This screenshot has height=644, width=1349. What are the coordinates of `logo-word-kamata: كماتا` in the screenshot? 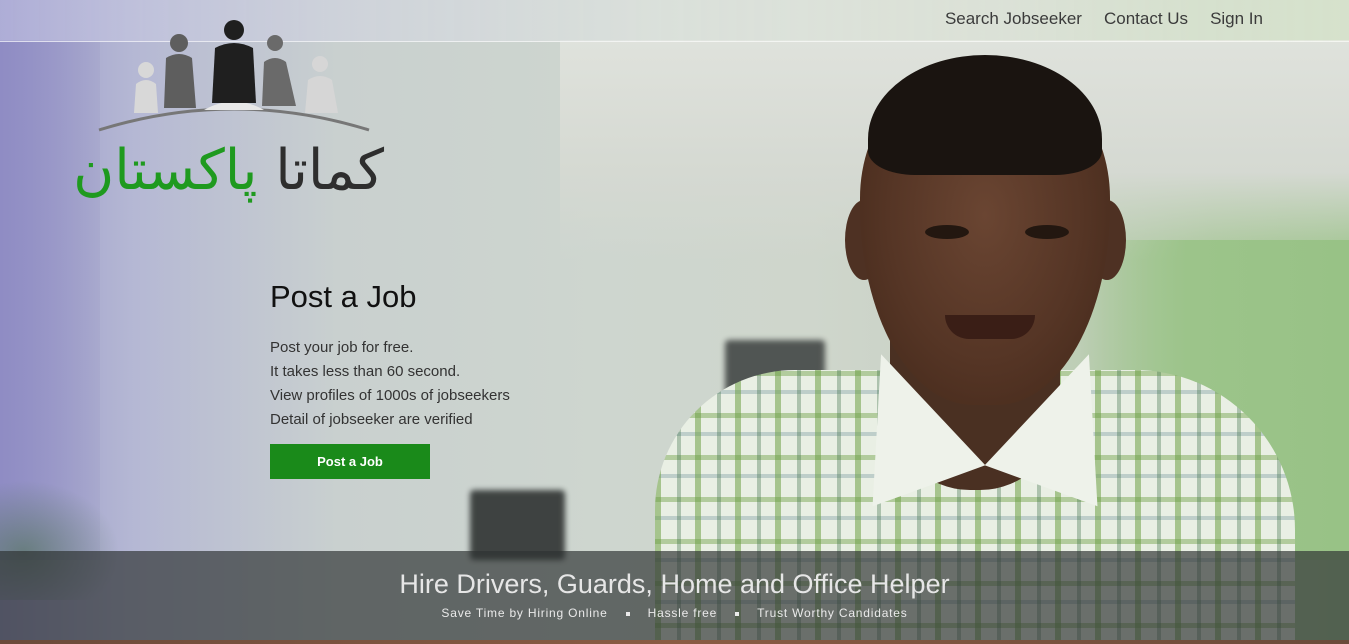 It's located at (329, 170).